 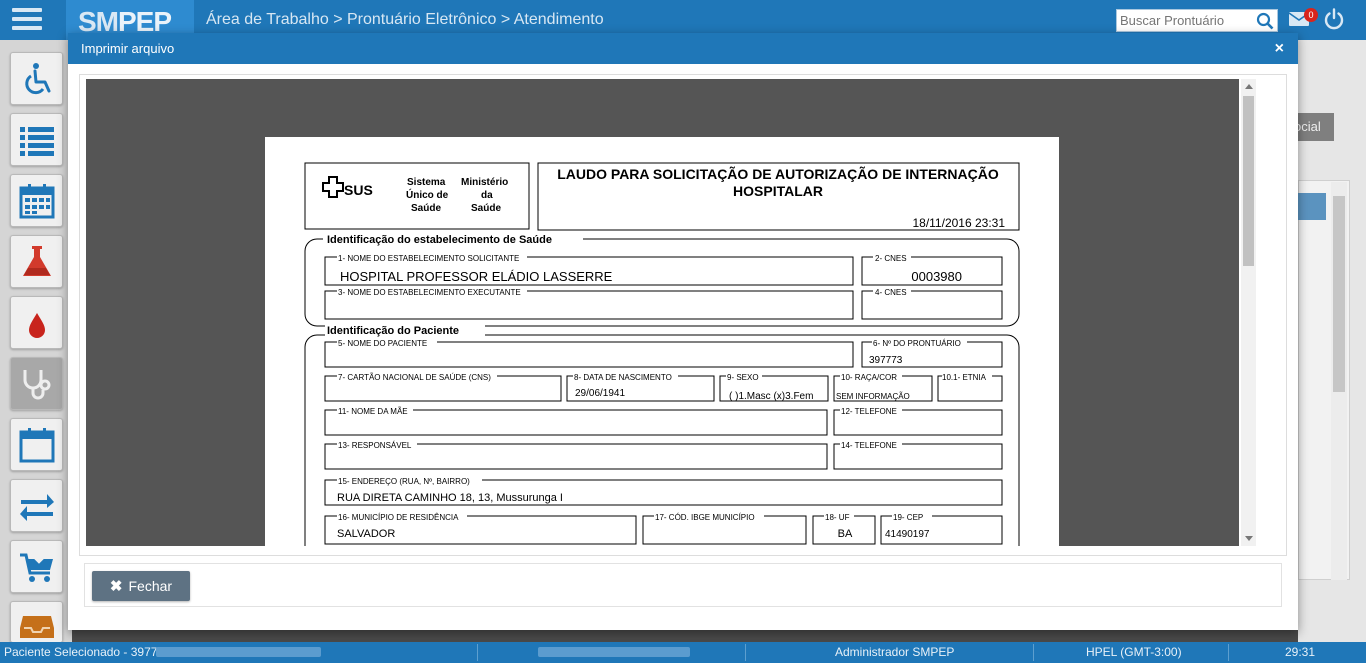 I want to click on left-sidebar, so click(x=36, y=341).